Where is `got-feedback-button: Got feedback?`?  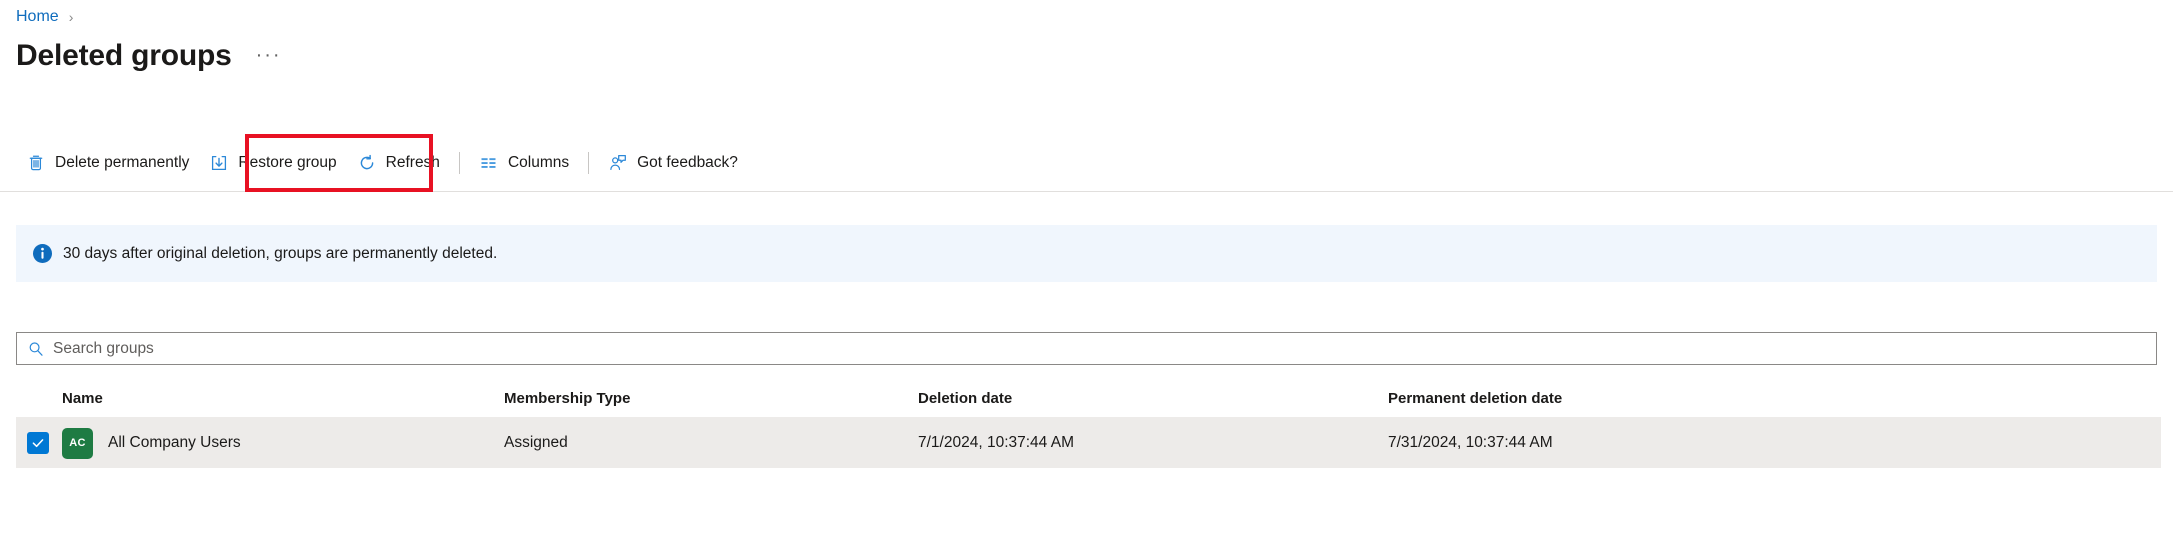
got-feedback-button: Got feedback? is located at coordinates (673, 163).